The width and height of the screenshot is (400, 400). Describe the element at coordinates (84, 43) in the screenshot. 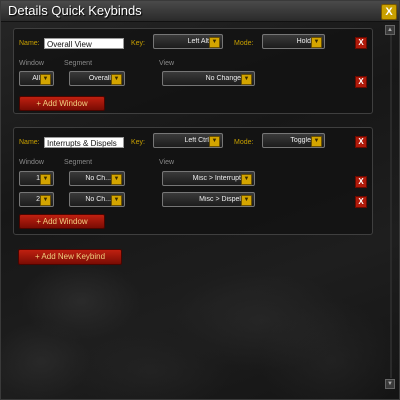

I see `keybind-name-input: Overall View` at that location.